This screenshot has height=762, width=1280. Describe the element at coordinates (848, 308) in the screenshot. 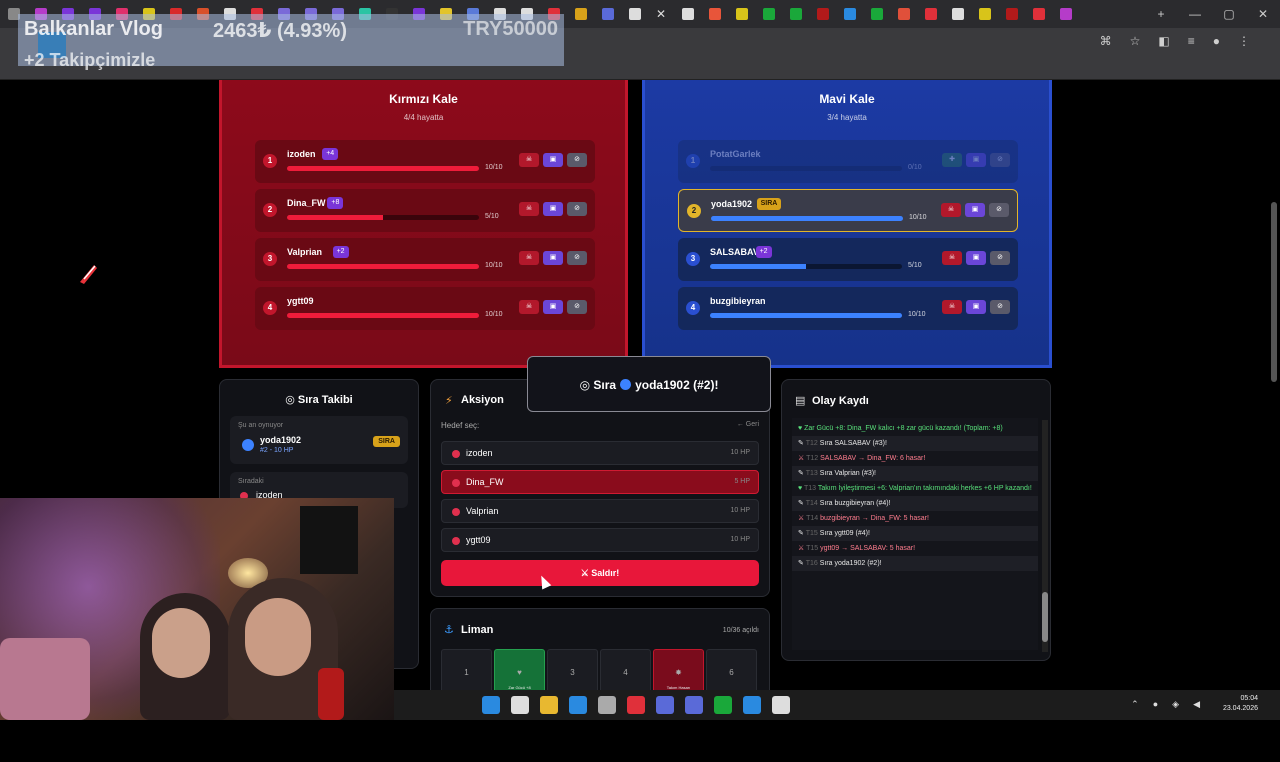

I see `player-row: 4 buzgibieyran 10/10 ☠ ▣ ⊘` at that location.